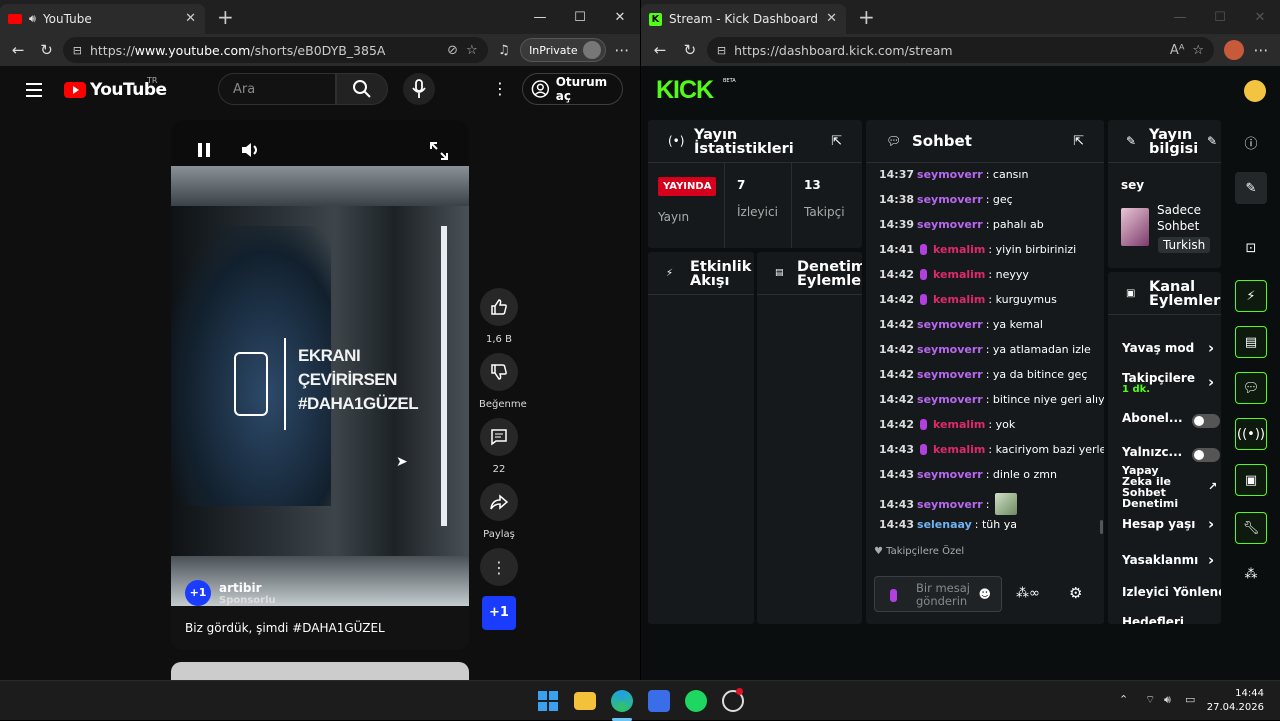 The width and height of the screenshot is (1280, 721). I want to click on url-field: ⊟ https://dashboard.kick.com/stream Aᴬ ☆, so click(960, 50).